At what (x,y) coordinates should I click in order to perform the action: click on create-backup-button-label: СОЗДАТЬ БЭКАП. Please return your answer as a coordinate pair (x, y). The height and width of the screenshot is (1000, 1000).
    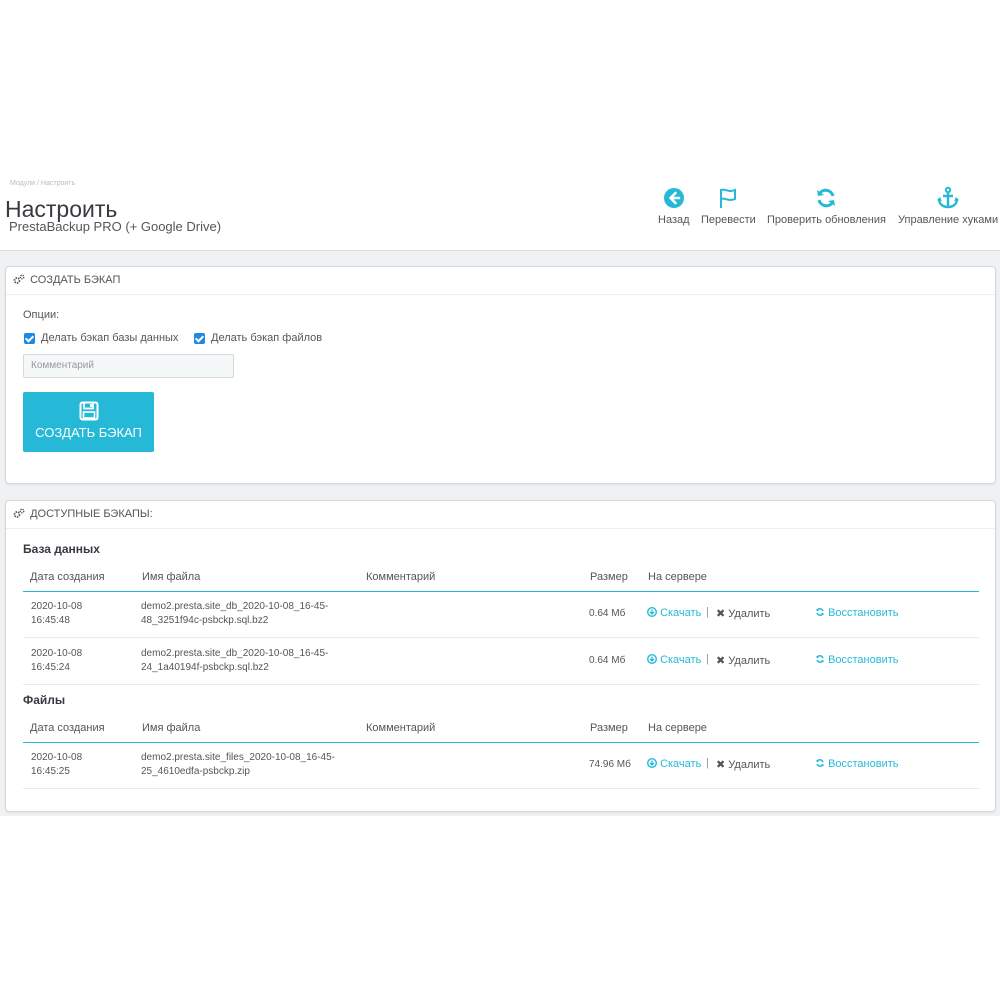
    Looking at the image, I should click on (88, 432).